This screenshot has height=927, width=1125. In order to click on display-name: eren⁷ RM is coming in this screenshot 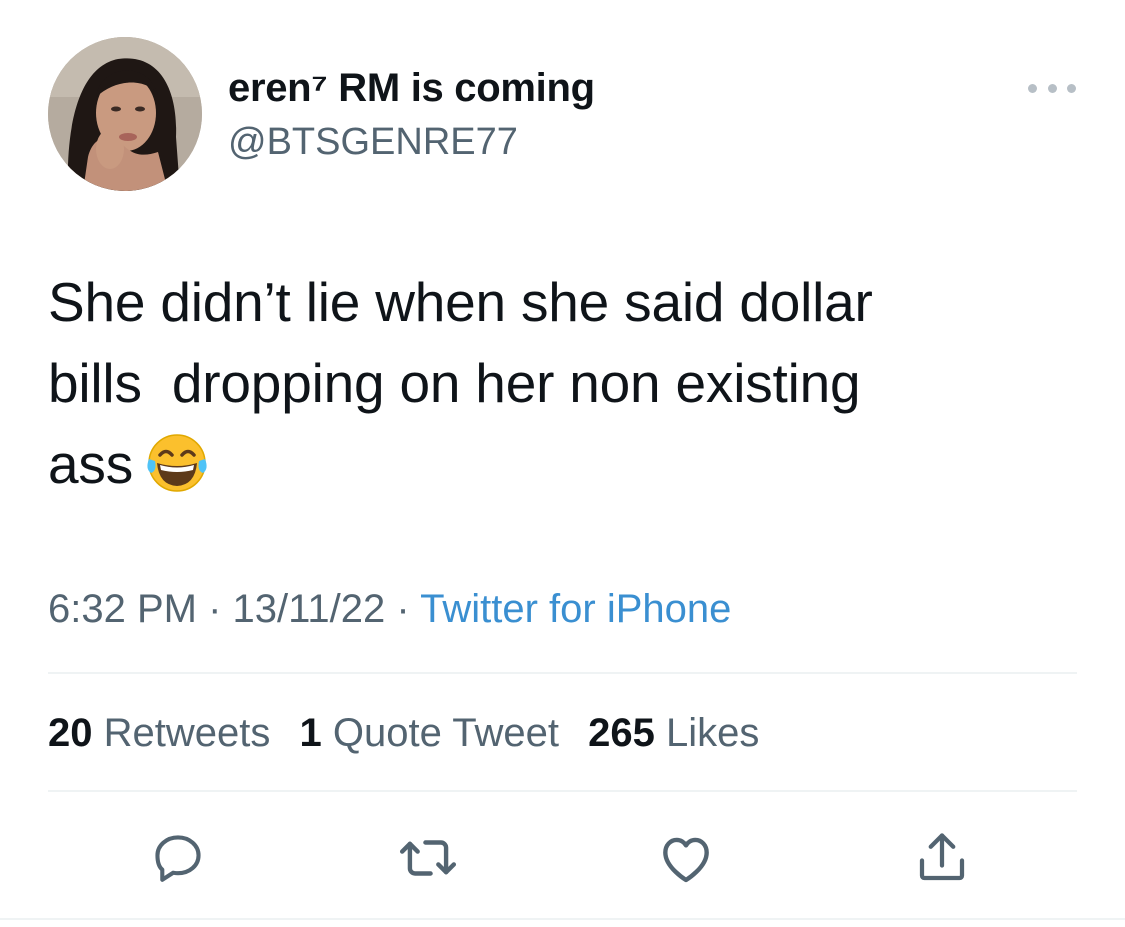, I will do `click(411, 88)`.